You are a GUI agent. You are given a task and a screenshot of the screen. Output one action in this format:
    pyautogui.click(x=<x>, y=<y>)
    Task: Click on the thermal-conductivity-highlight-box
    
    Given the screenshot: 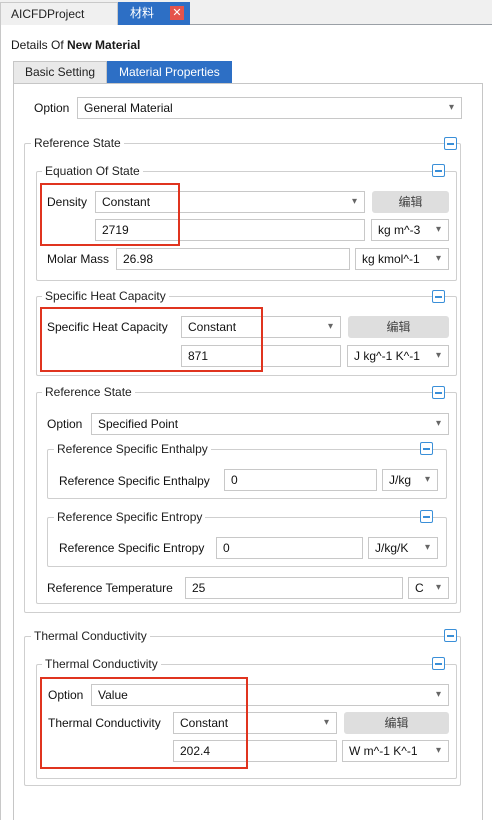 What is the action you would take?
    pyautogui.click(x=144, y=723)
    